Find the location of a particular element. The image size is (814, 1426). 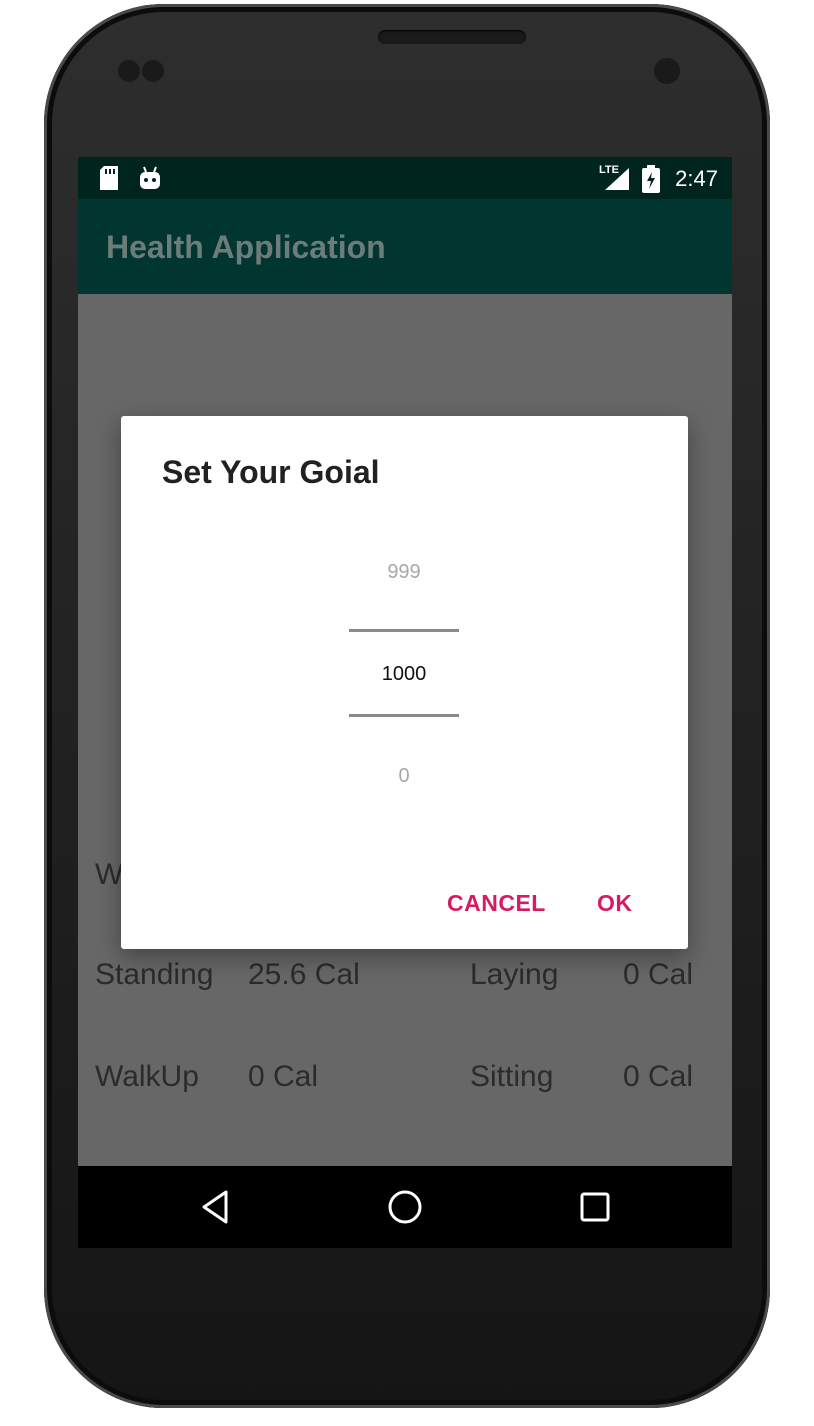

home-icon is located at coordinates (405, 1207).